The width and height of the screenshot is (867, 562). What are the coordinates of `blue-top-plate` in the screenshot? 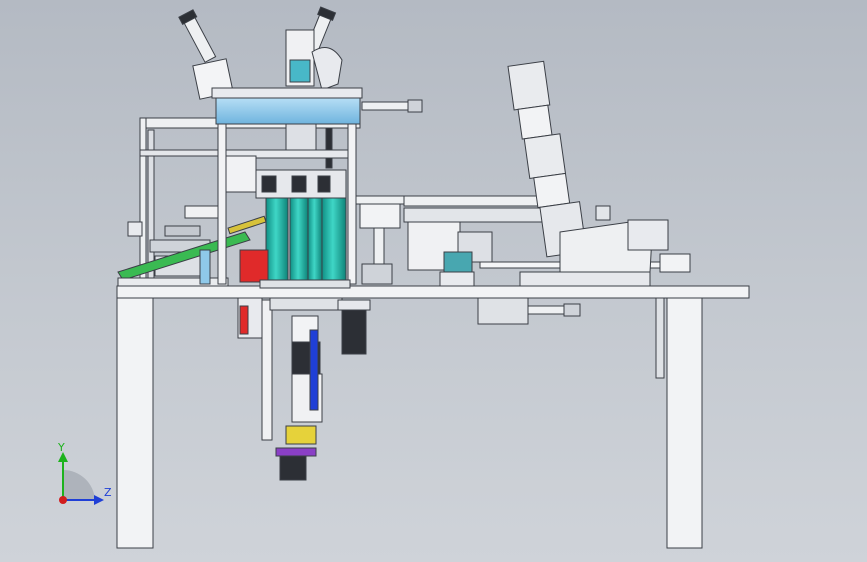 It's located at (288, 111).